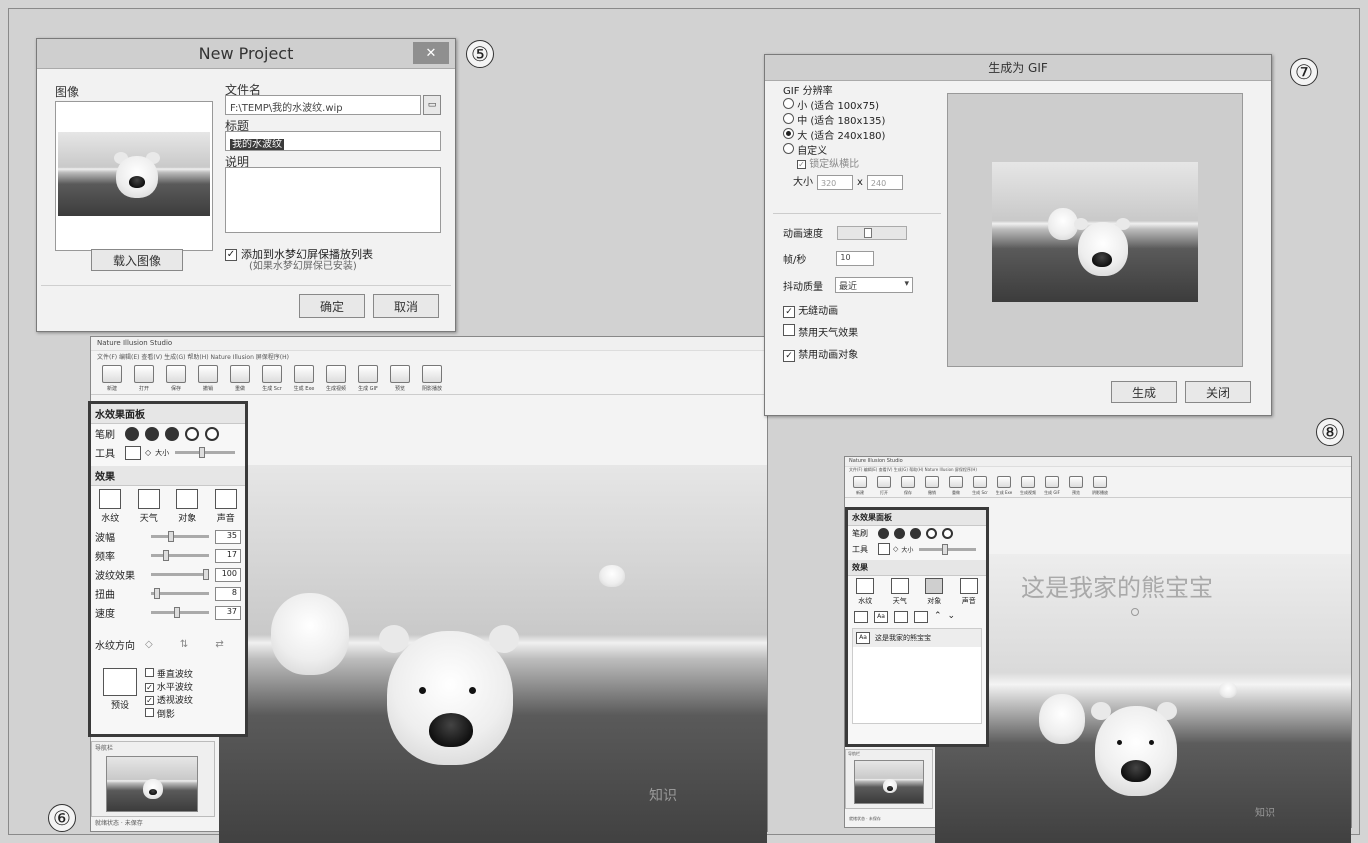  I want to click on add-animation-icon, so click(901, 617).